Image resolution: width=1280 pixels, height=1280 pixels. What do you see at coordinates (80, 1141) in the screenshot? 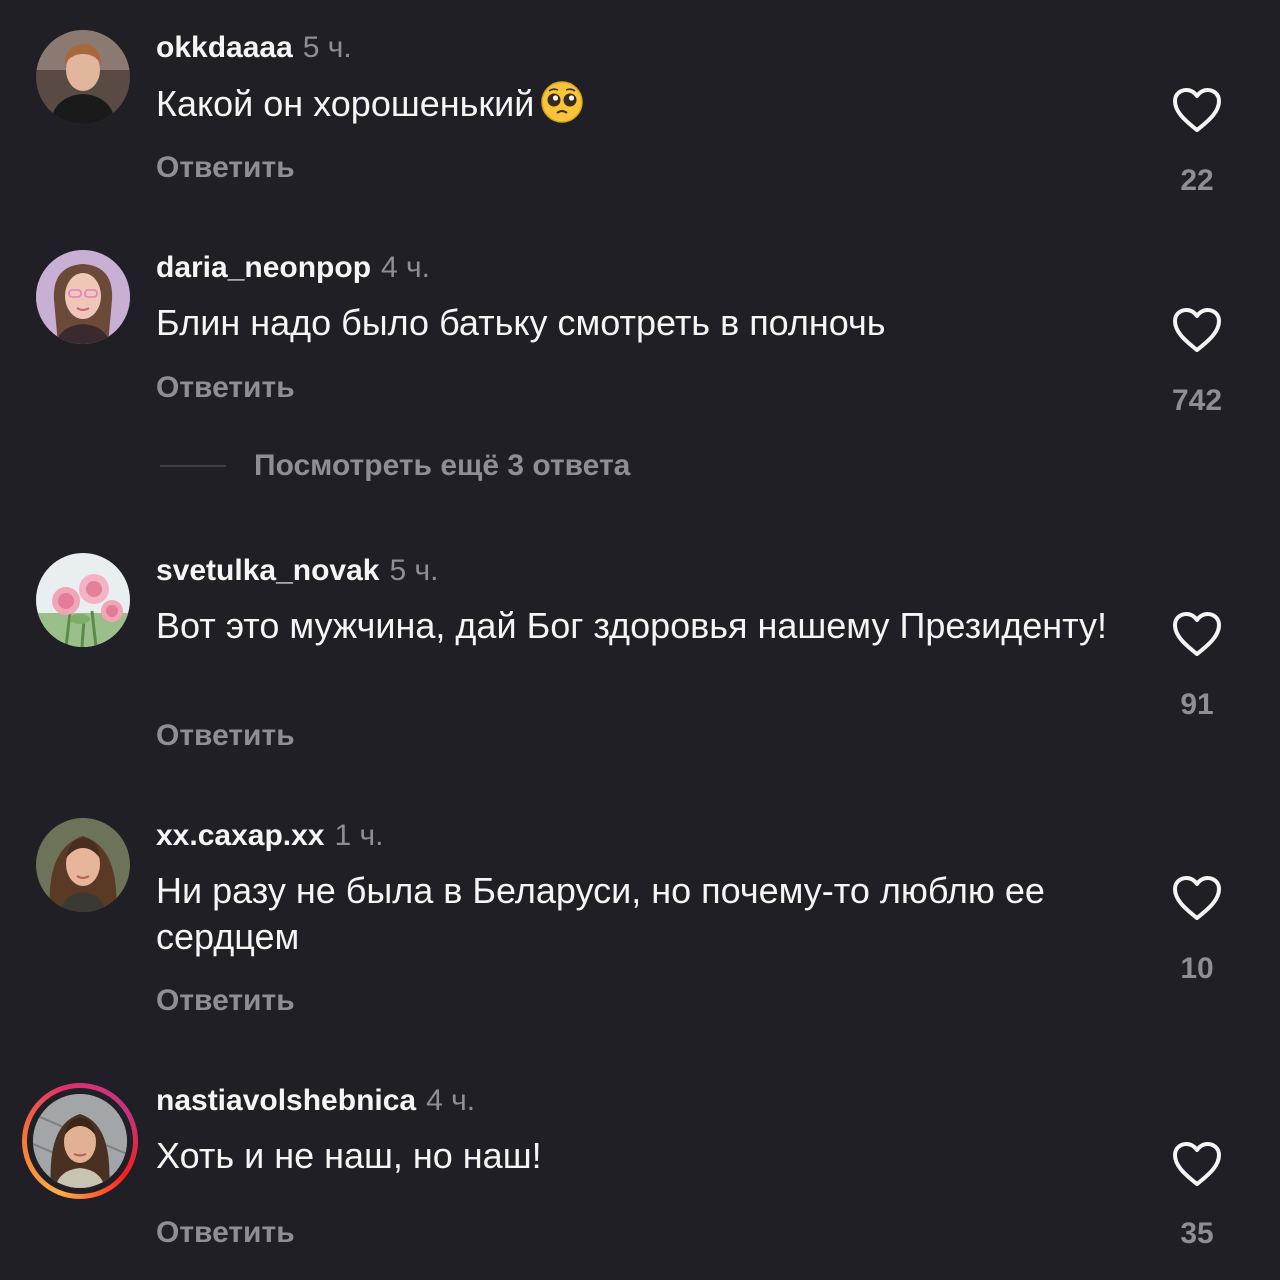
I see `avatar-story-ring` at bounding box center [80, 1141].